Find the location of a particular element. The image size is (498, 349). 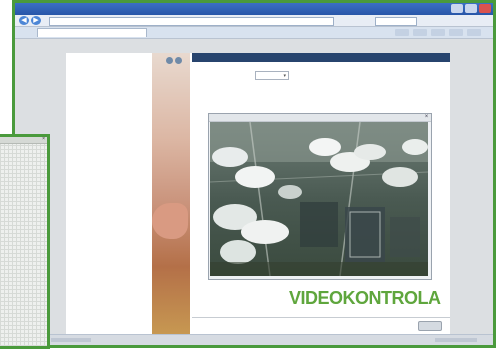

tools-menu-icon is located at coordinates (474, 32).